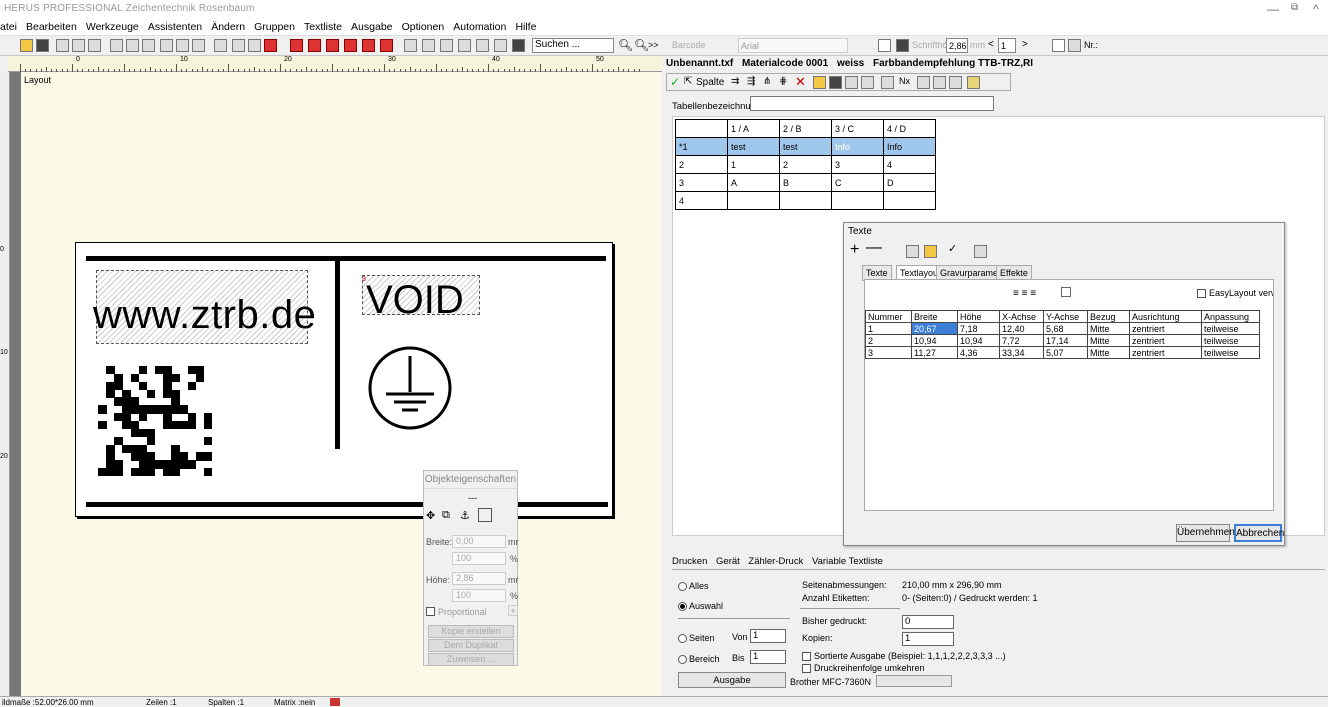 This screenshot has height=707, width=1328. What do you see at coordinates (479, 578) in the screenshot?
I see `hoehe-input: 2,86` at bounding box center [479, 578].